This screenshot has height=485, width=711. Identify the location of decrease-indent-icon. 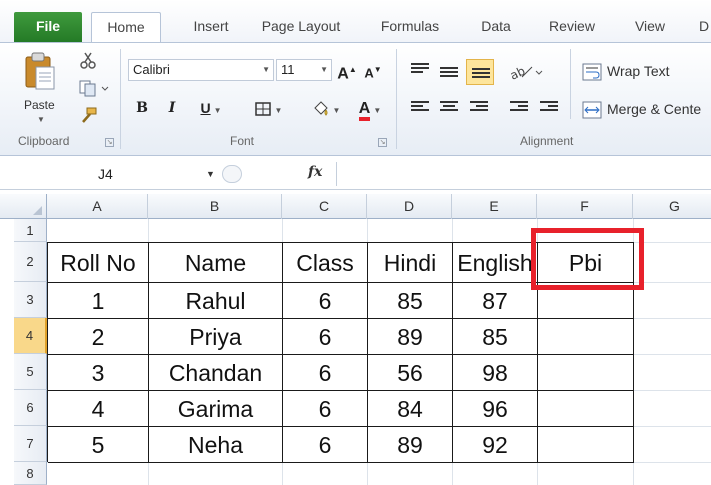
(519, 108).